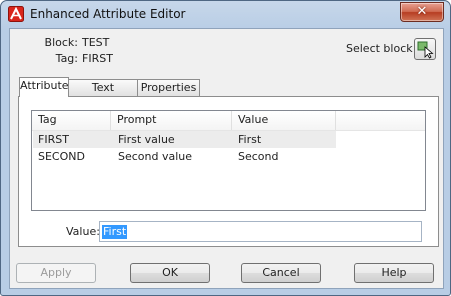  Describe the element at coordinates (184, 139) in the screenshot. I see `table-row: FIRST First value First` at that location.